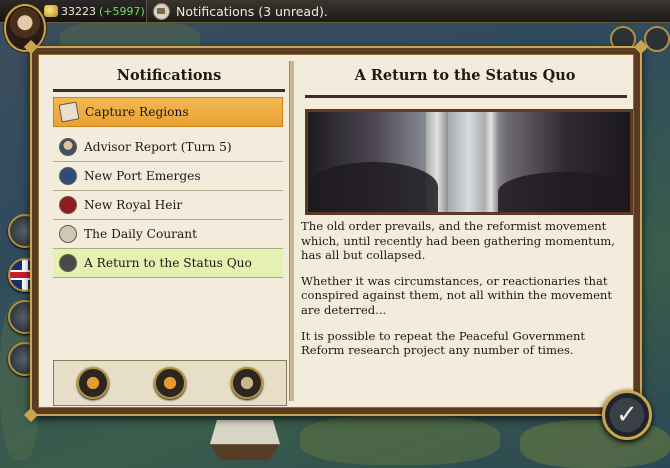  I want to click on treasury-display: 33223 (+5997), so click(94, 11).